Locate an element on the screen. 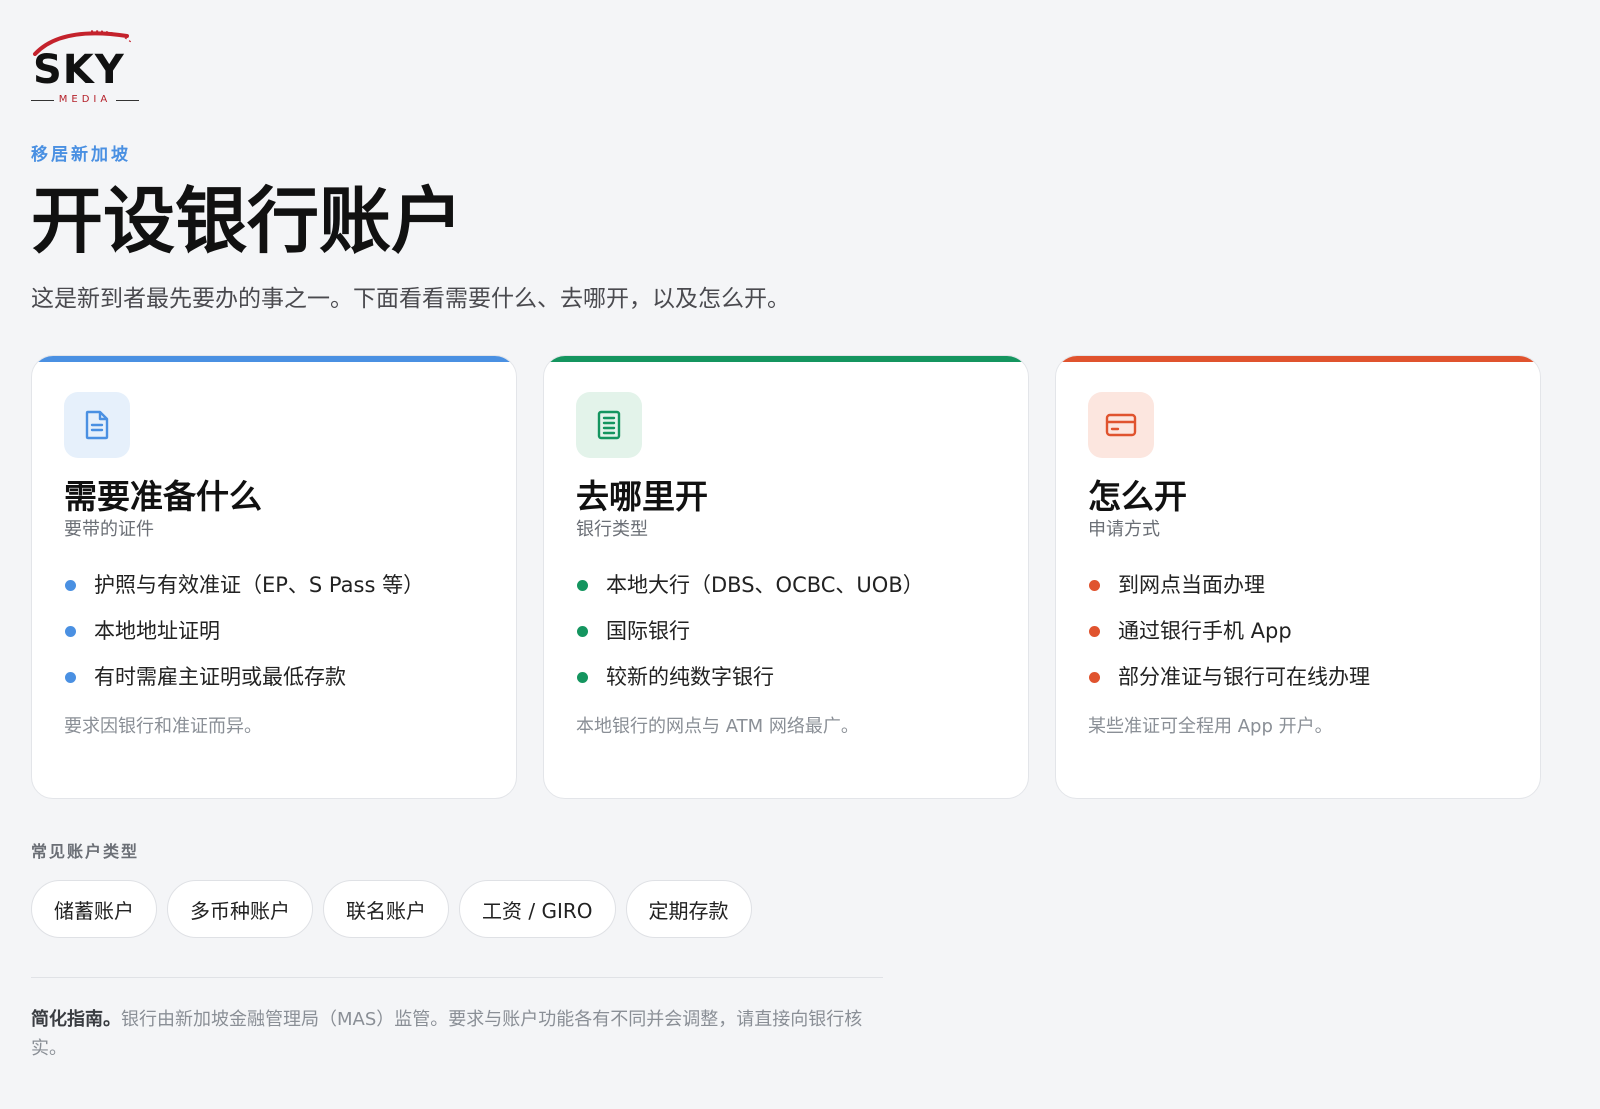  list-item: 通过银行手机 App is located at coordinates (1298, 631).